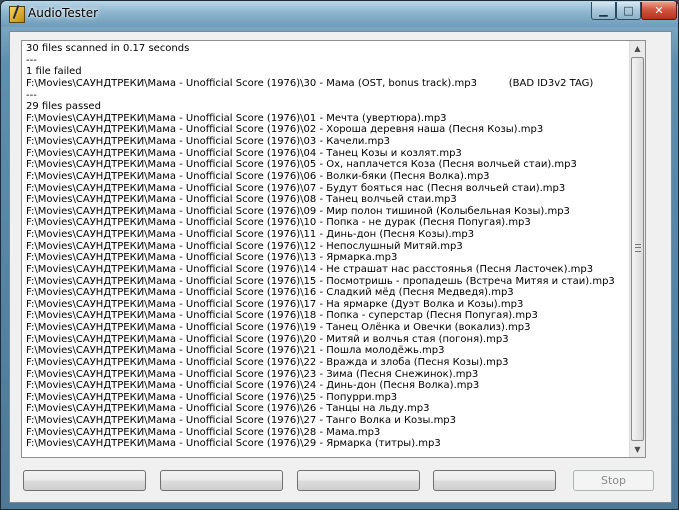 Image resolution: width=679 pixels, height=510 pixels. What do you see at coordinates (628, 11) in the screenshot?
I see `maximize-button: □` at bounding box center [628, 11].